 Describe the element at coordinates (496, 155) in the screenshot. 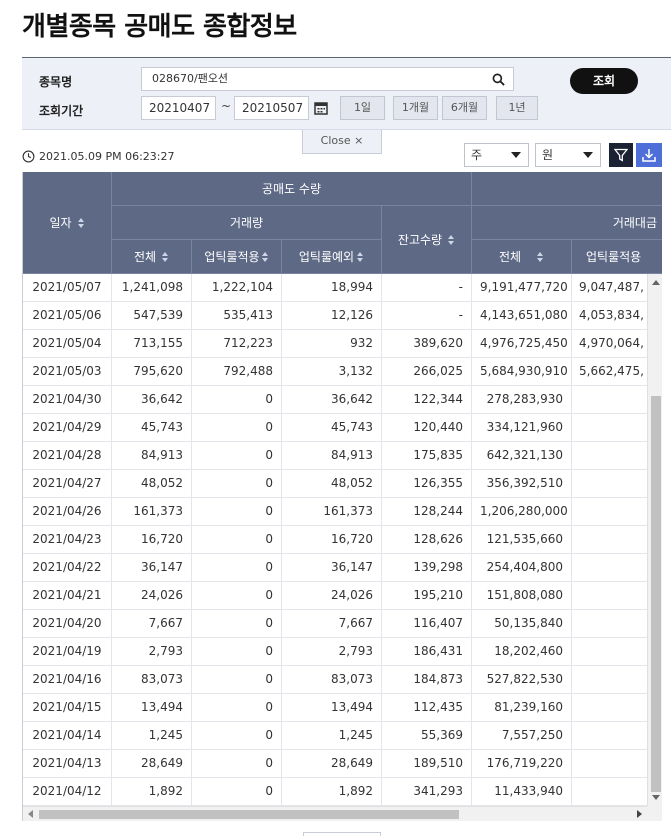

I see `unit-select: 주` at that location.